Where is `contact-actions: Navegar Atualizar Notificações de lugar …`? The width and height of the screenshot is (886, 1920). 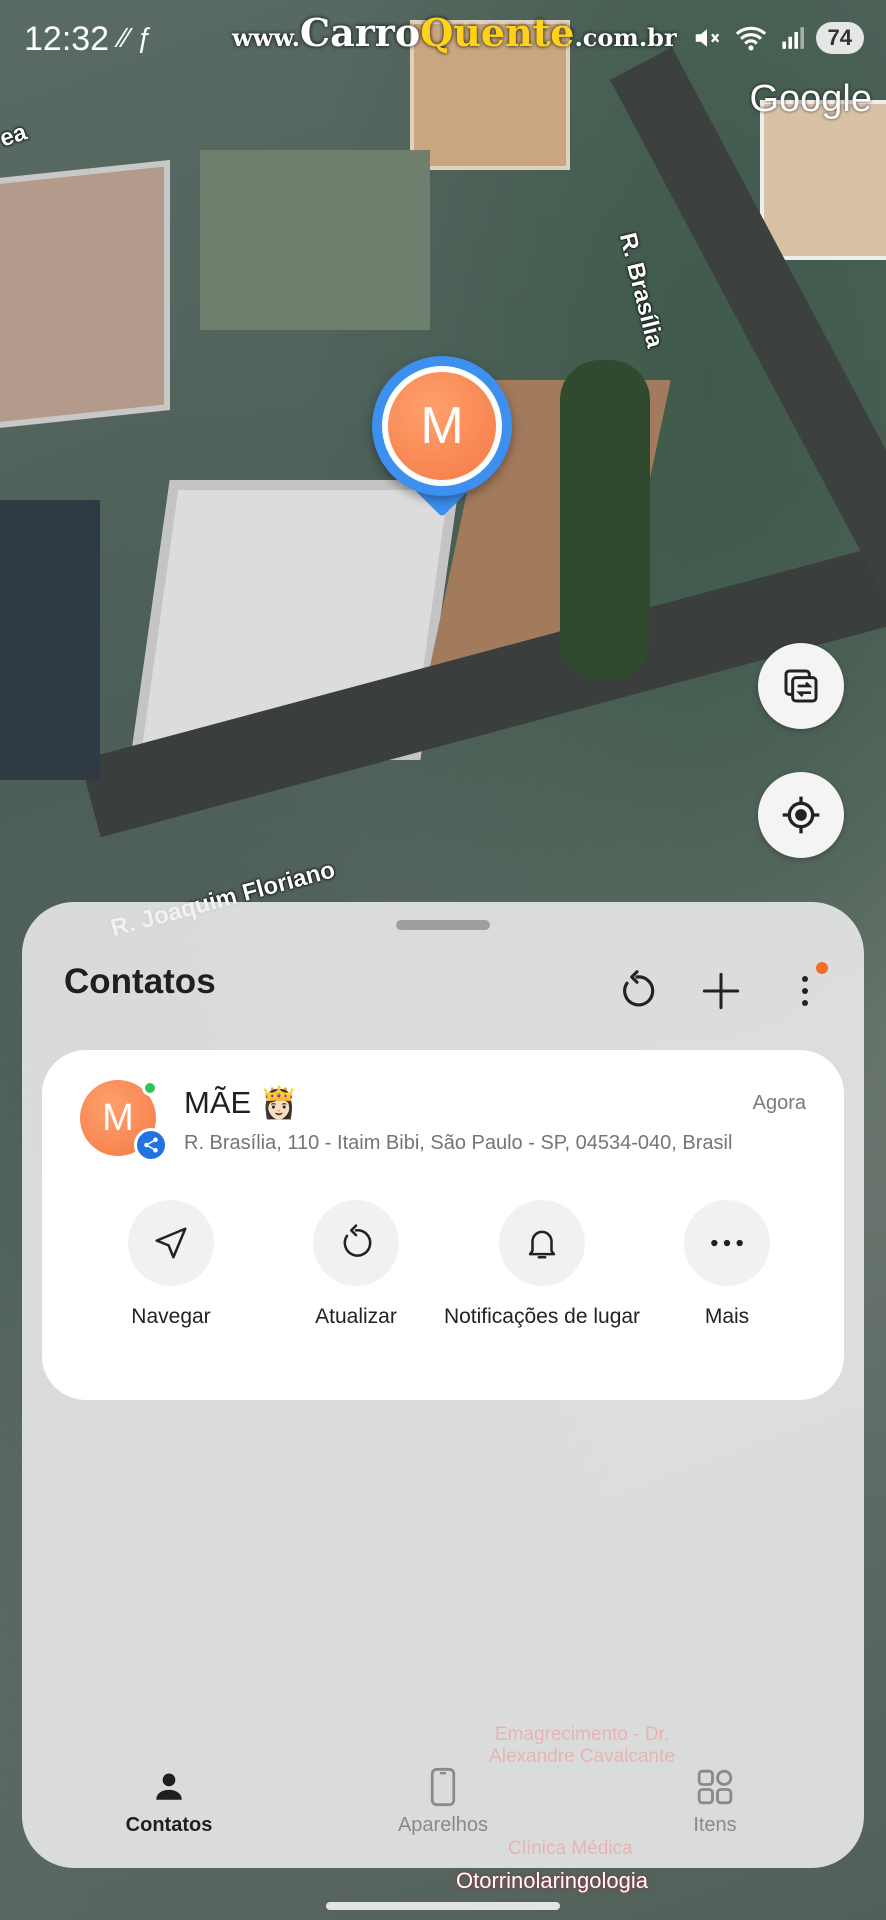
contact-actions: Navegar Atualizar Notificações de lugar … is located at coordinates (443, 1290).